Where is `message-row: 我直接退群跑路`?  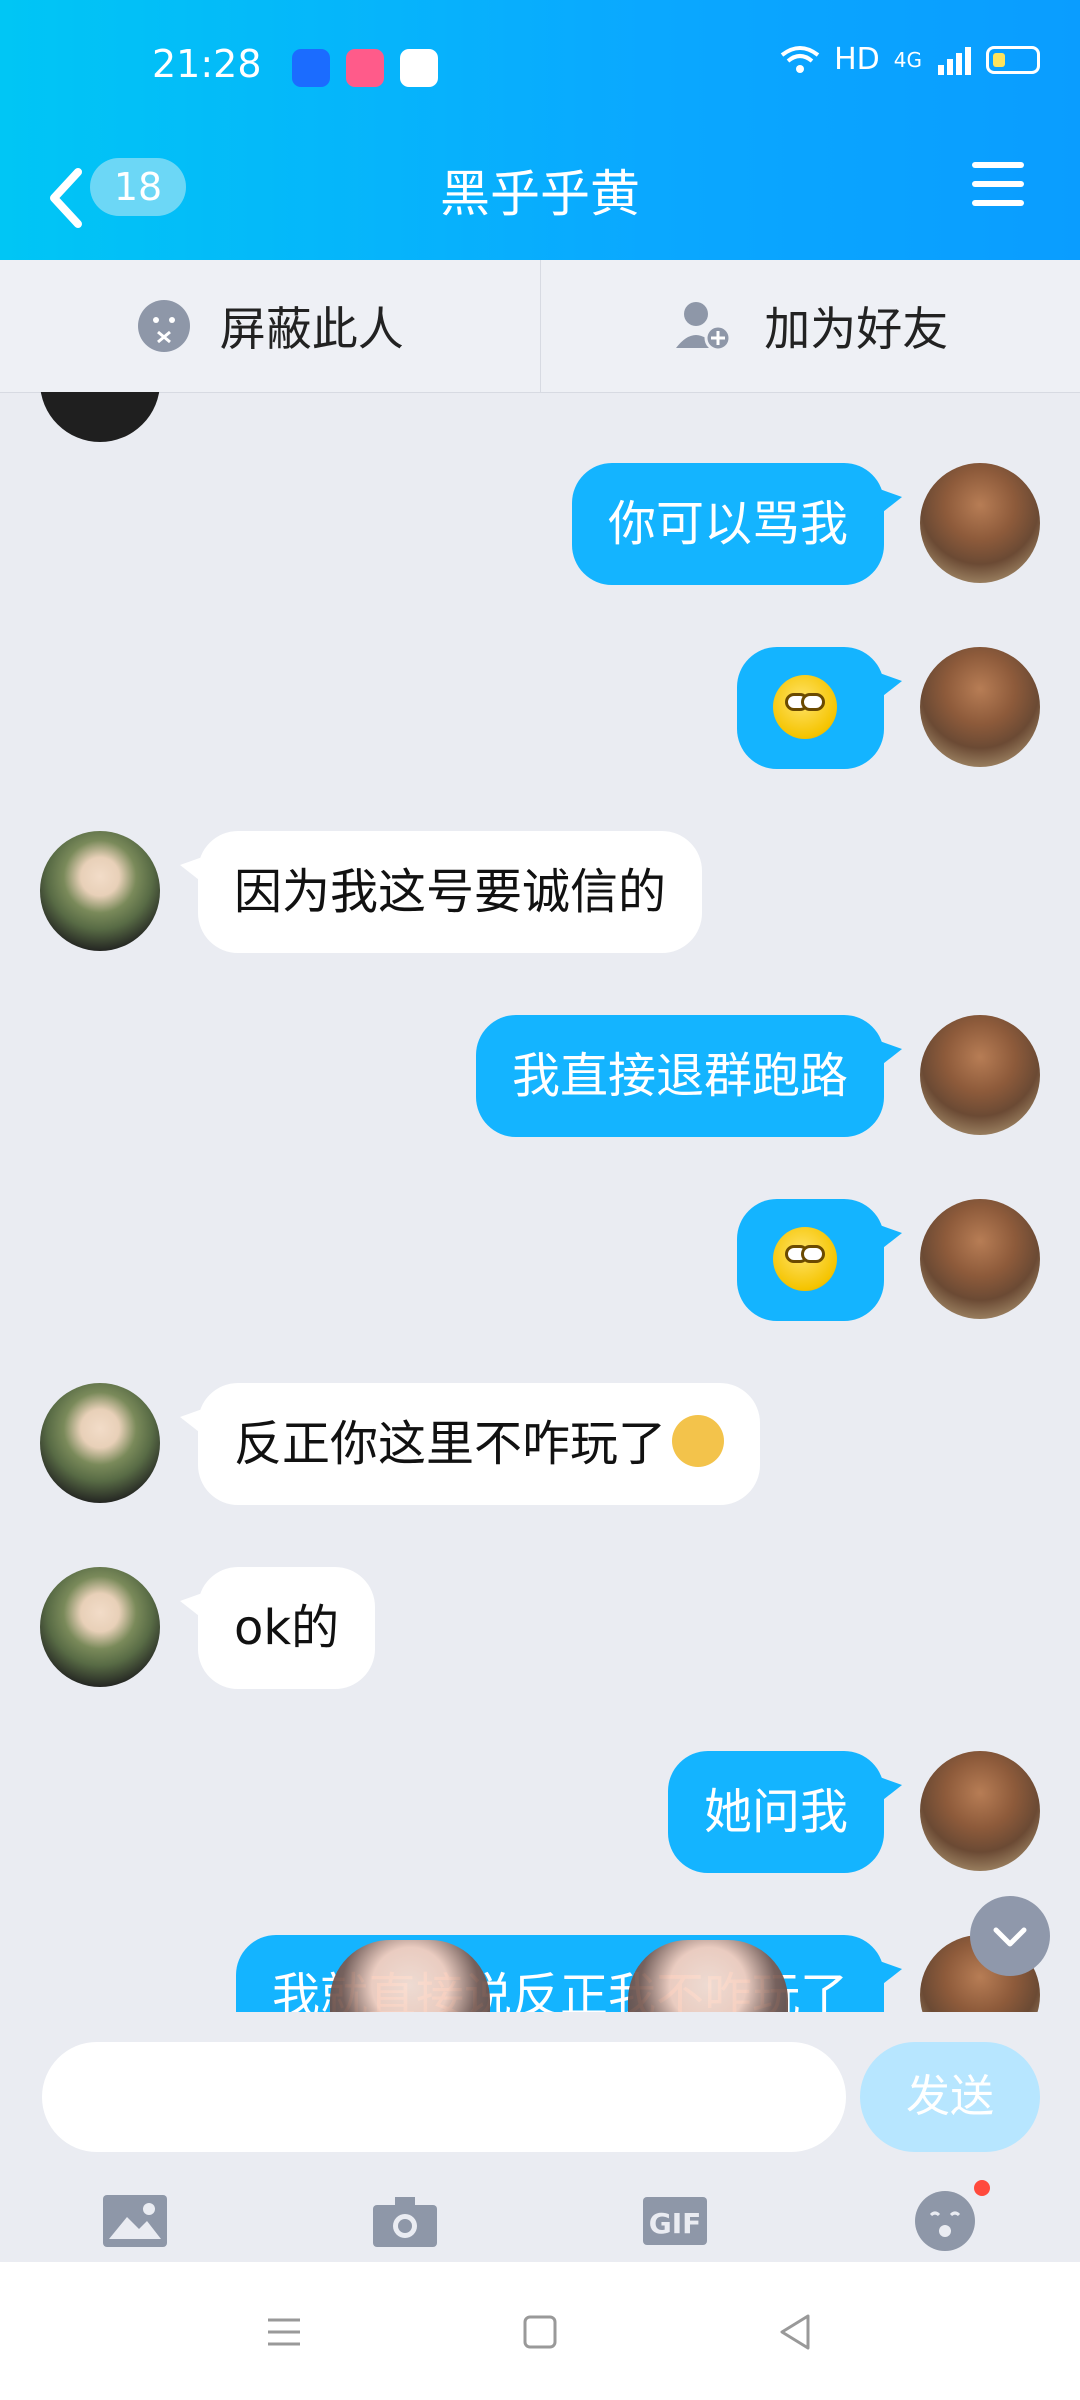 message-row: 我直接退群跑路 is located at coordinates (540, 1074).